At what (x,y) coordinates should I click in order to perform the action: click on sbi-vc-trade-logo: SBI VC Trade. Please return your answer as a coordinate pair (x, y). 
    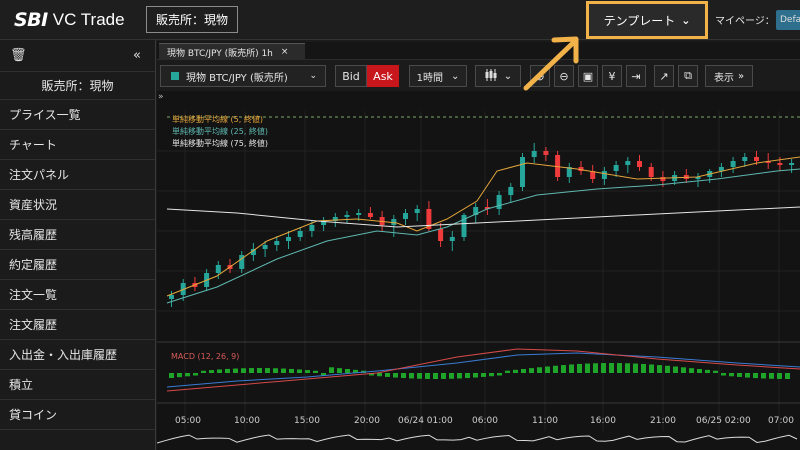
    Looking at the image, I should click on (69, 20).